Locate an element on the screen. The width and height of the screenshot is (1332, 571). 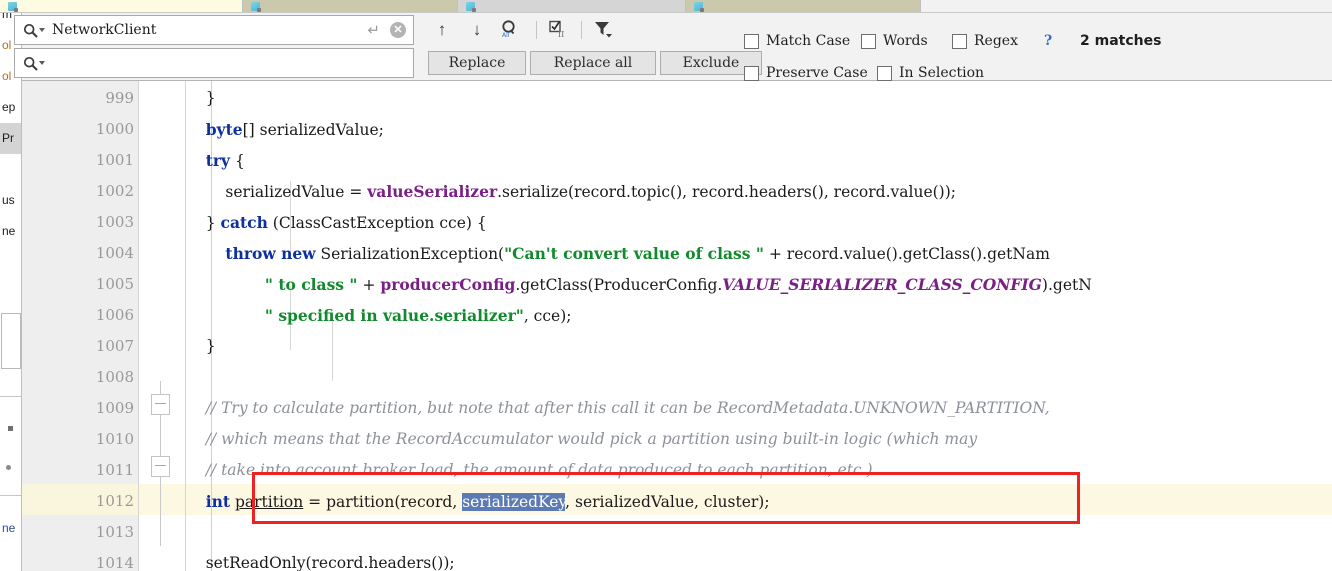
structure-item: ep is located at coordinates (10, 107).